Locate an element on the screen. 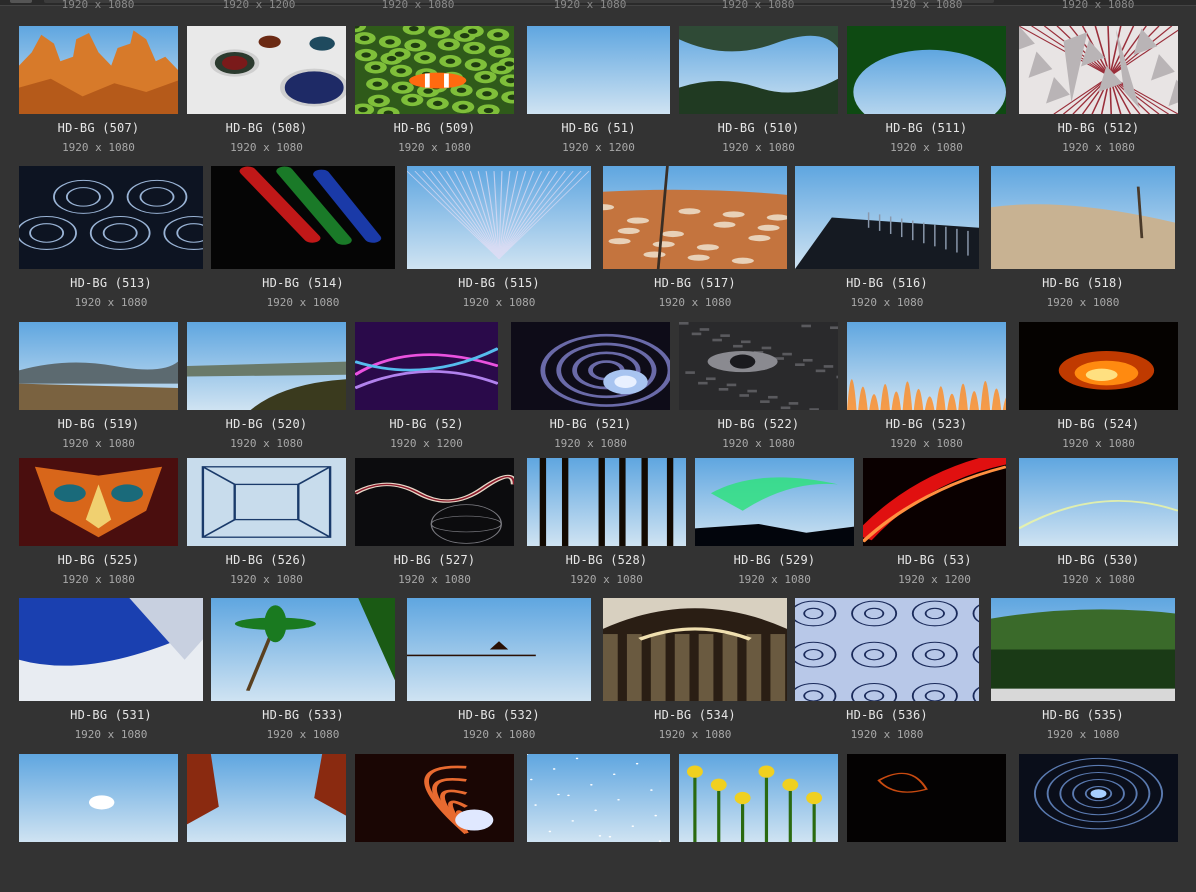  thumbnail-item: HD-BG (524) 1920 x 1080 is located at coordinates (1098, 391).